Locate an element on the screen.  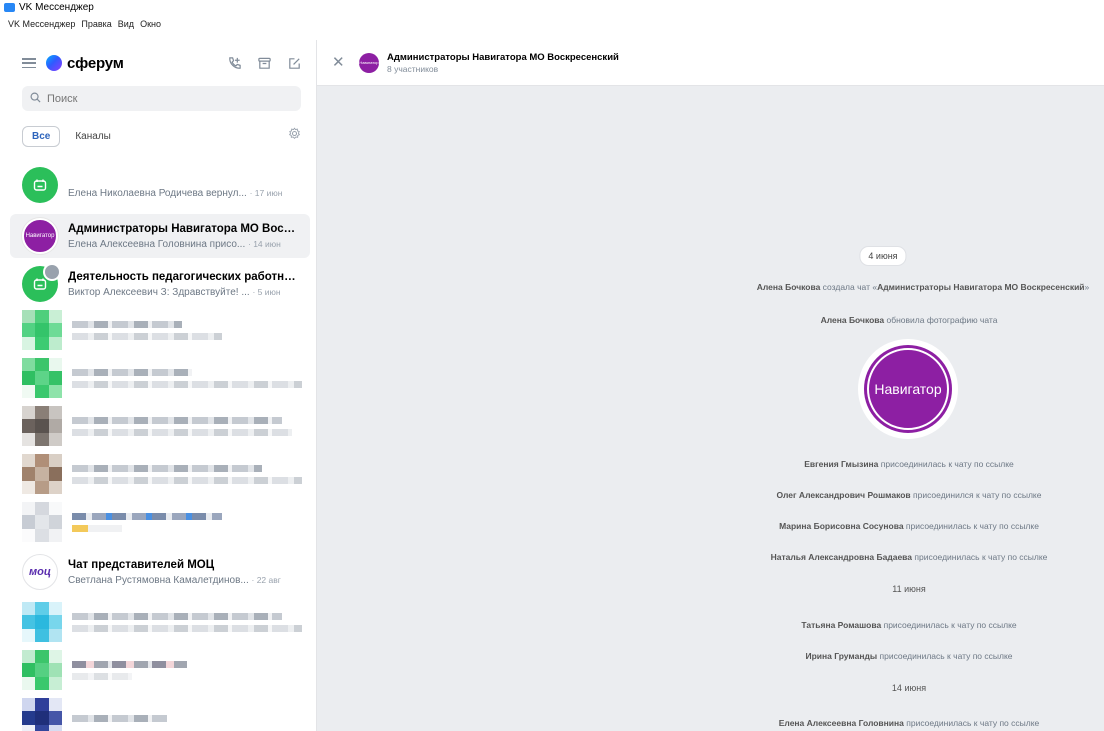
chat-photo-image: Навигатор is located at coordinates (908, 389).